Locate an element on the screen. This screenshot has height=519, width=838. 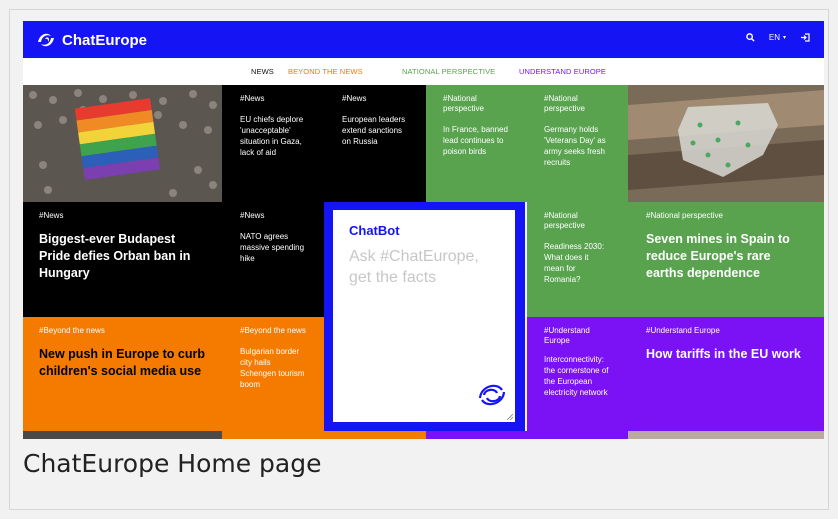
language-selector: EN ▾ is located at coordinates (777, 37).